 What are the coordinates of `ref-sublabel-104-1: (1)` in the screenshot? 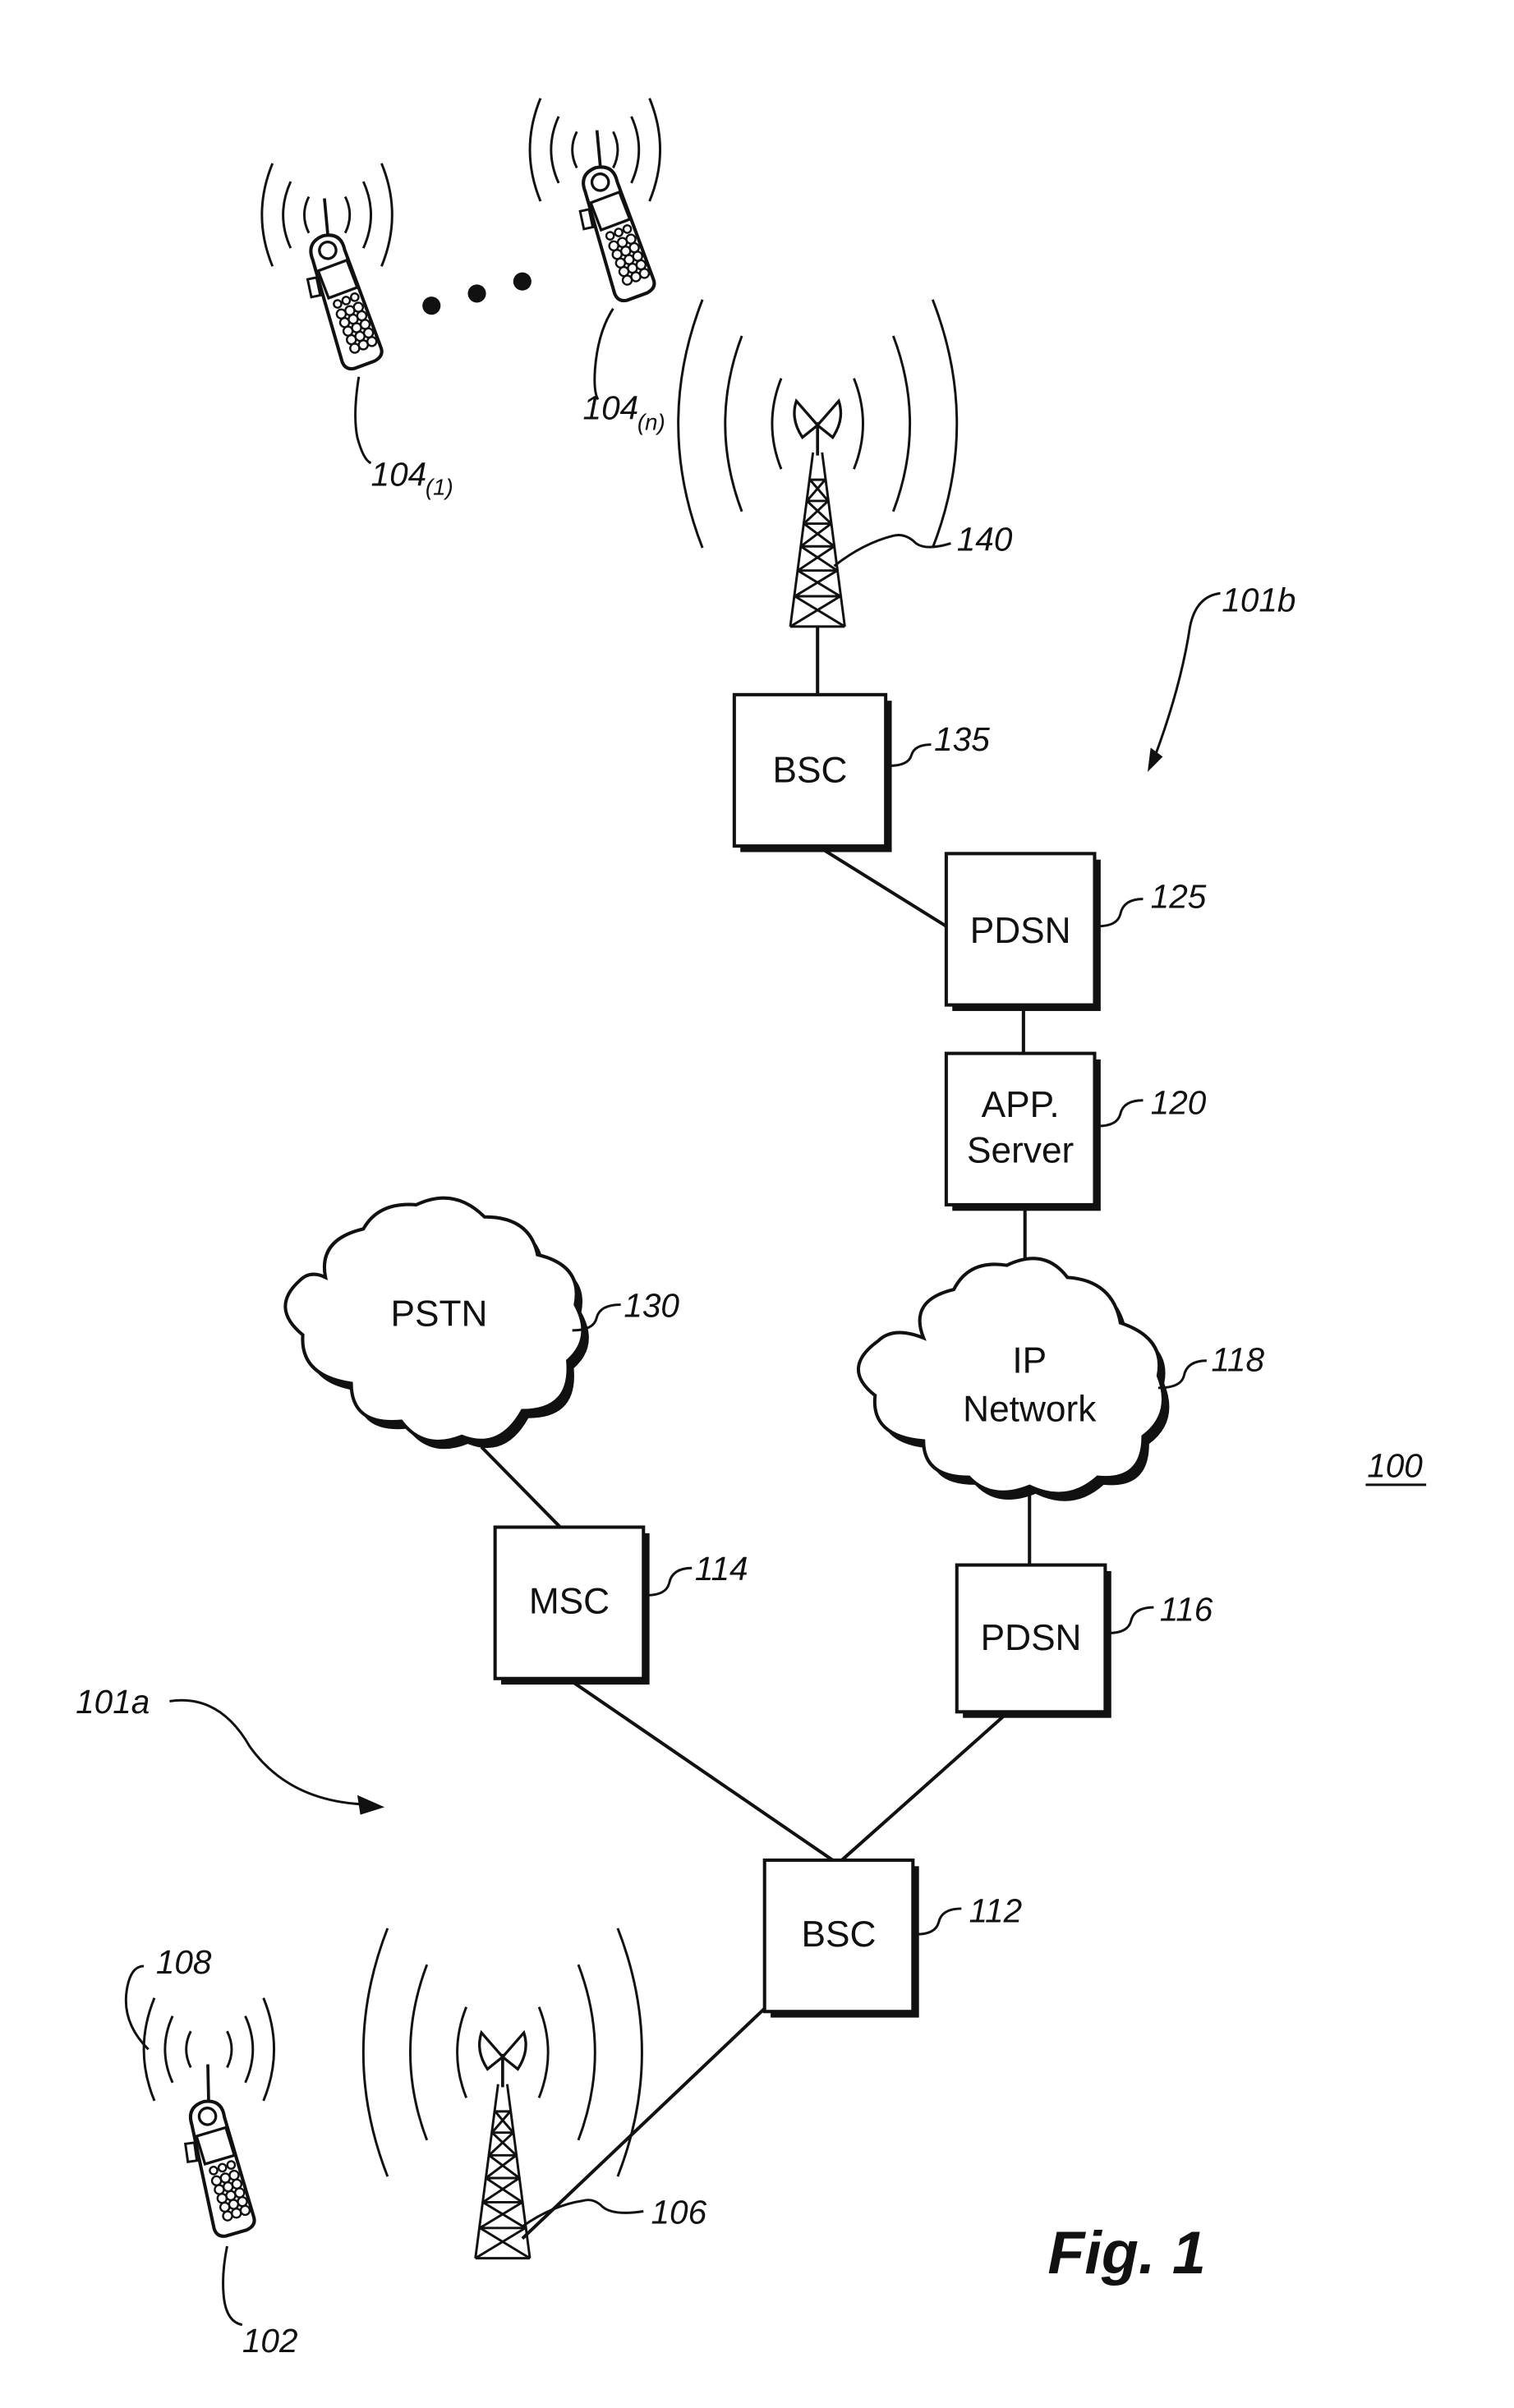 It's located at (440, 487).